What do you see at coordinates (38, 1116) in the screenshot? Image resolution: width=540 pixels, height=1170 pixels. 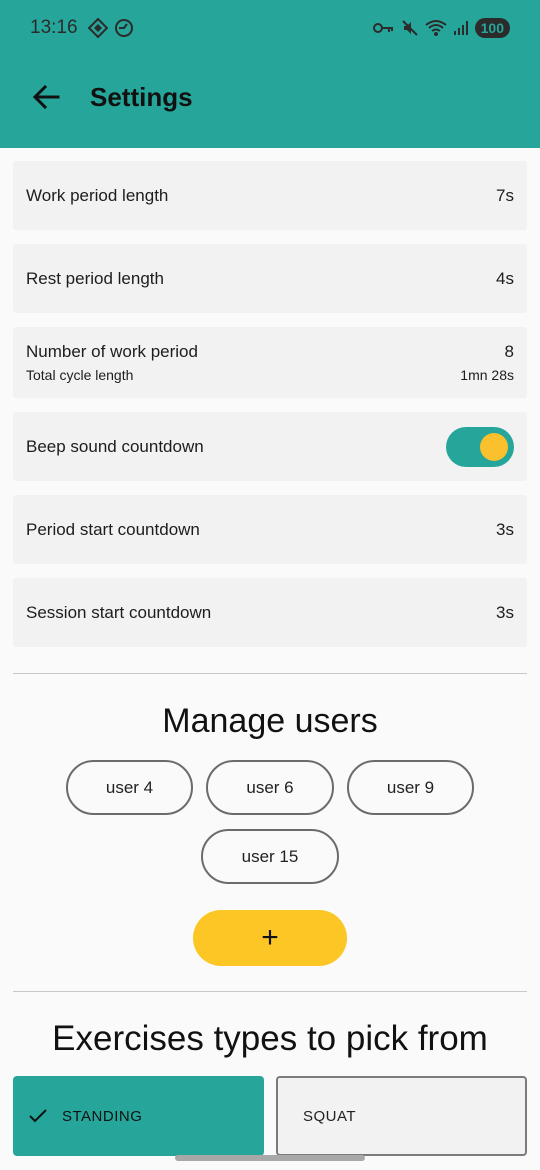 I see `check-icon` at bounding box center [38, 1116].